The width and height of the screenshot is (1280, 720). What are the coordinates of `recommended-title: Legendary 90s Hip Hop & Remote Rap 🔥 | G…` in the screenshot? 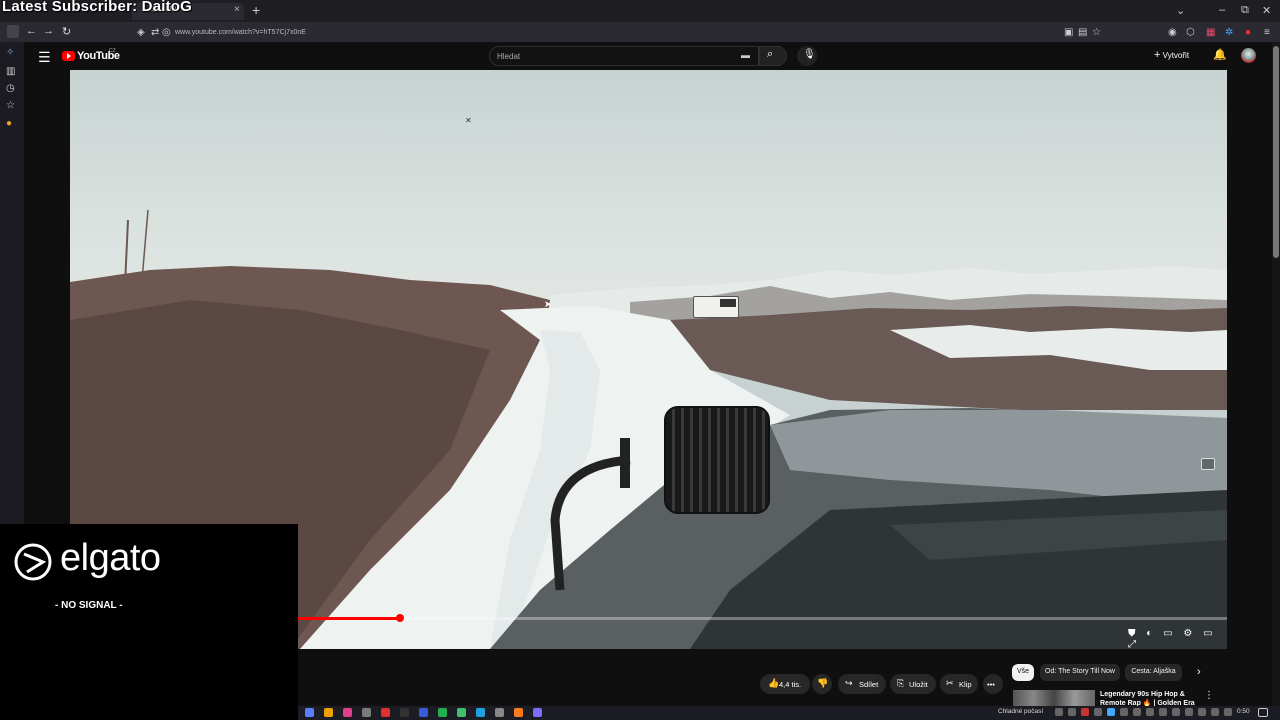 It's located at (1148, 698).